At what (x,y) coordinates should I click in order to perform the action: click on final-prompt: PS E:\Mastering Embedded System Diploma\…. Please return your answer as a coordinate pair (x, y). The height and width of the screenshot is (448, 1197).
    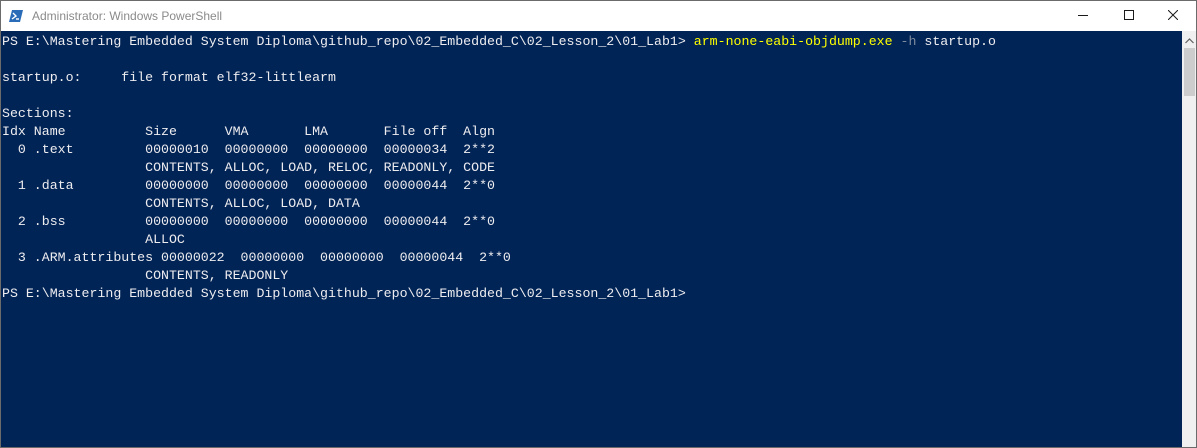
    Looking at the image, I should click on (344, 293).